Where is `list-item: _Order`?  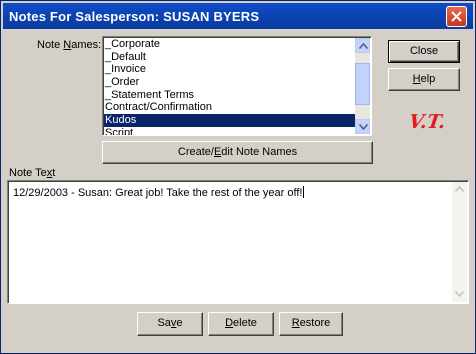 list-item: _Order is located at coordinates (230, 82).